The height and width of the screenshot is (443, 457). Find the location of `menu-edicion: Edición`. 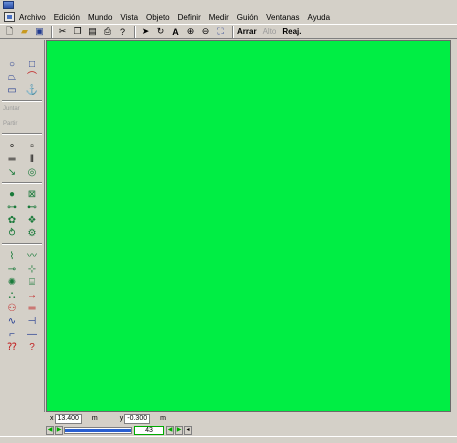

menu-edicion: Edición is located at coordinates (67, 17).